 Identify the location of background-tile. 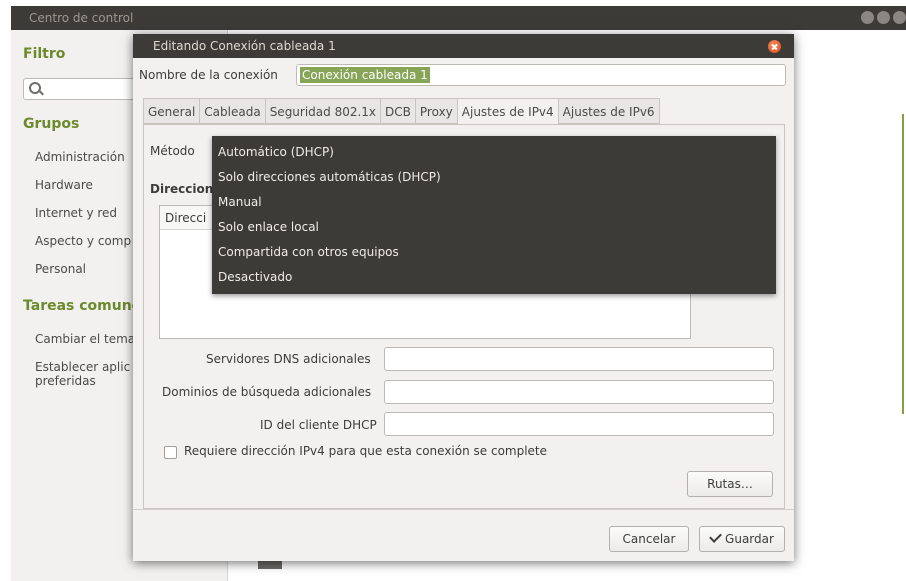
(270, 565).